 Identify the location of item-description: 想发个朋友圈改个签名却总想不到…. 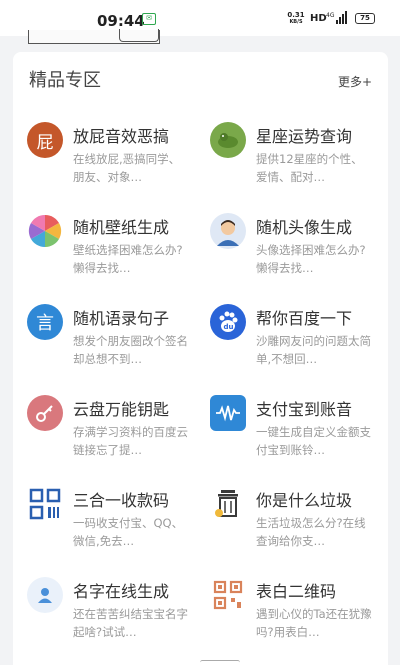
(130, 350).